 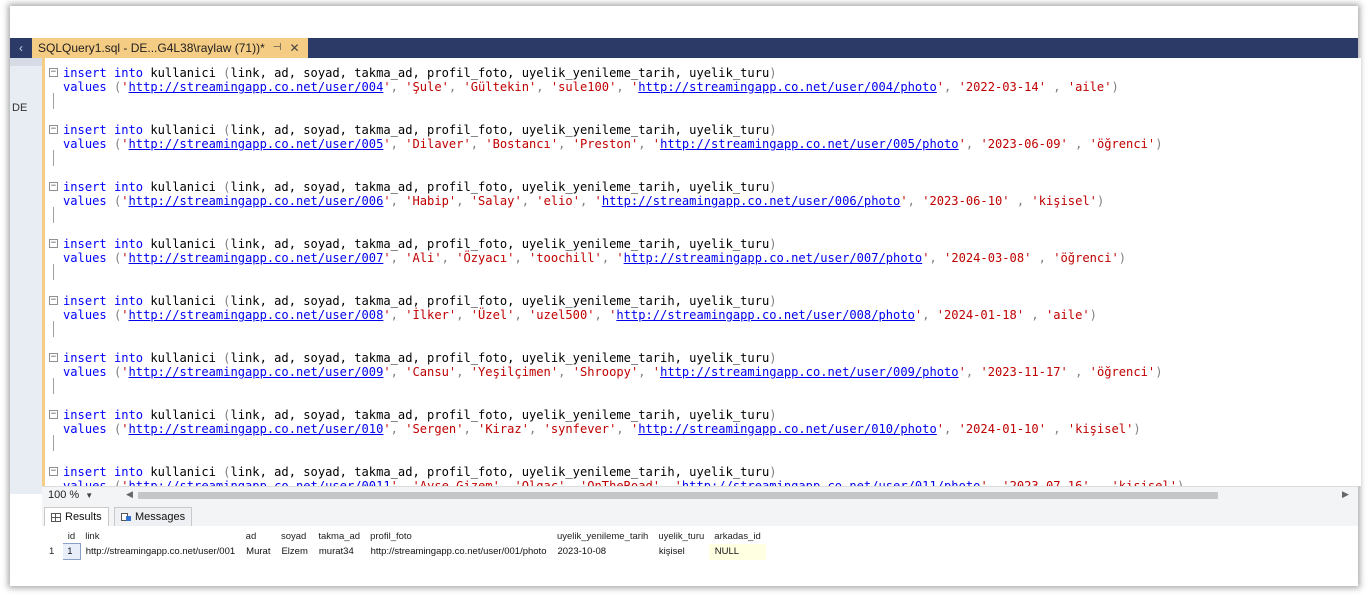 I want to click on pin-icon: ⊣, so click(x=277, y=48).